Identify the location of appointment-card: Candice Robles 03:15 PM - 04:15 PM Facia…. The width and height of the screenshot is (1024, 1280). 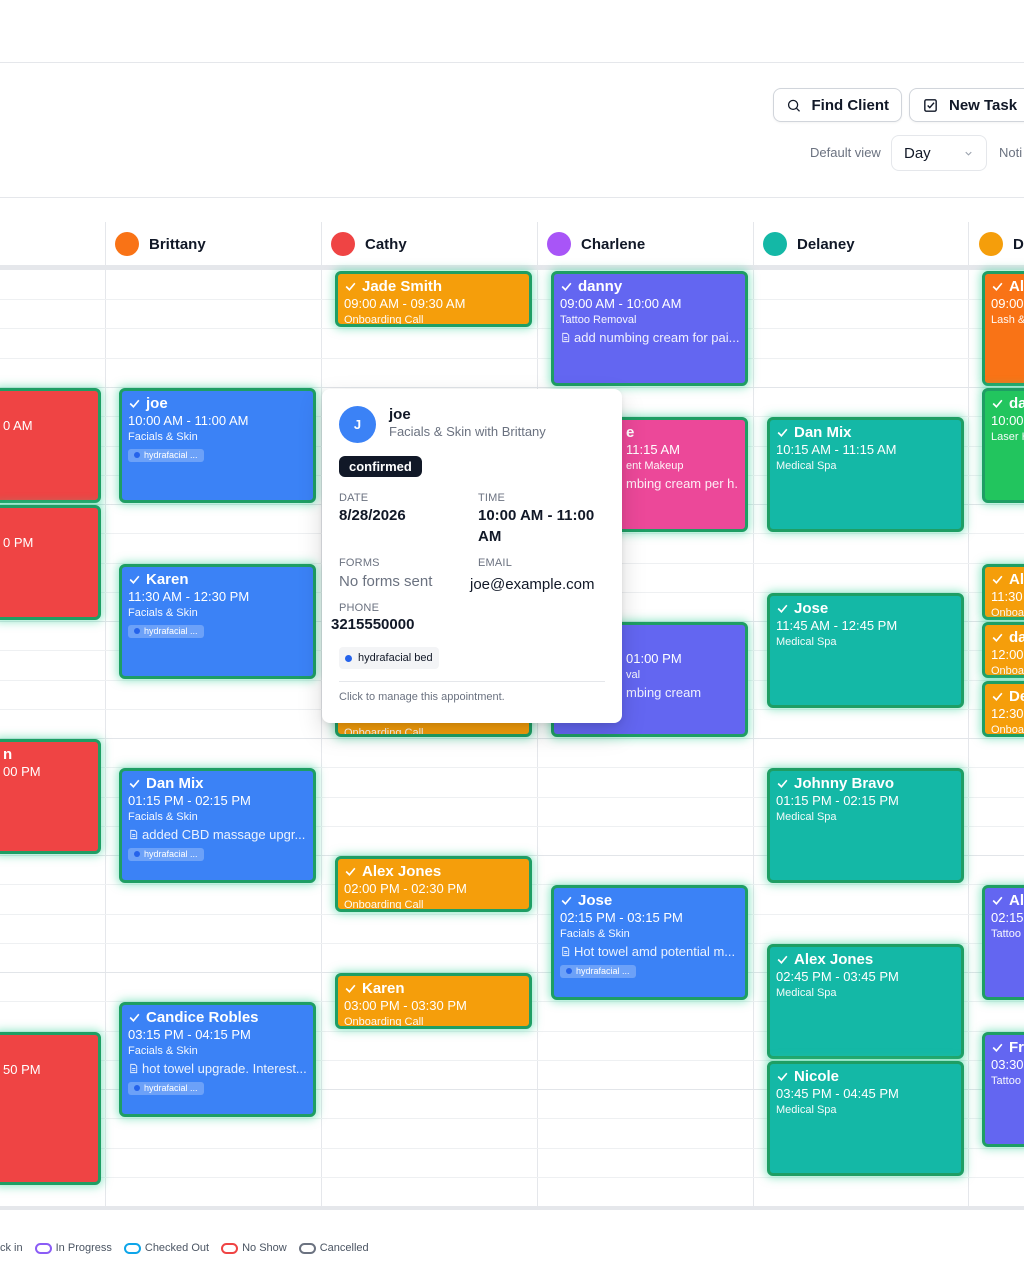
(217, 1059).